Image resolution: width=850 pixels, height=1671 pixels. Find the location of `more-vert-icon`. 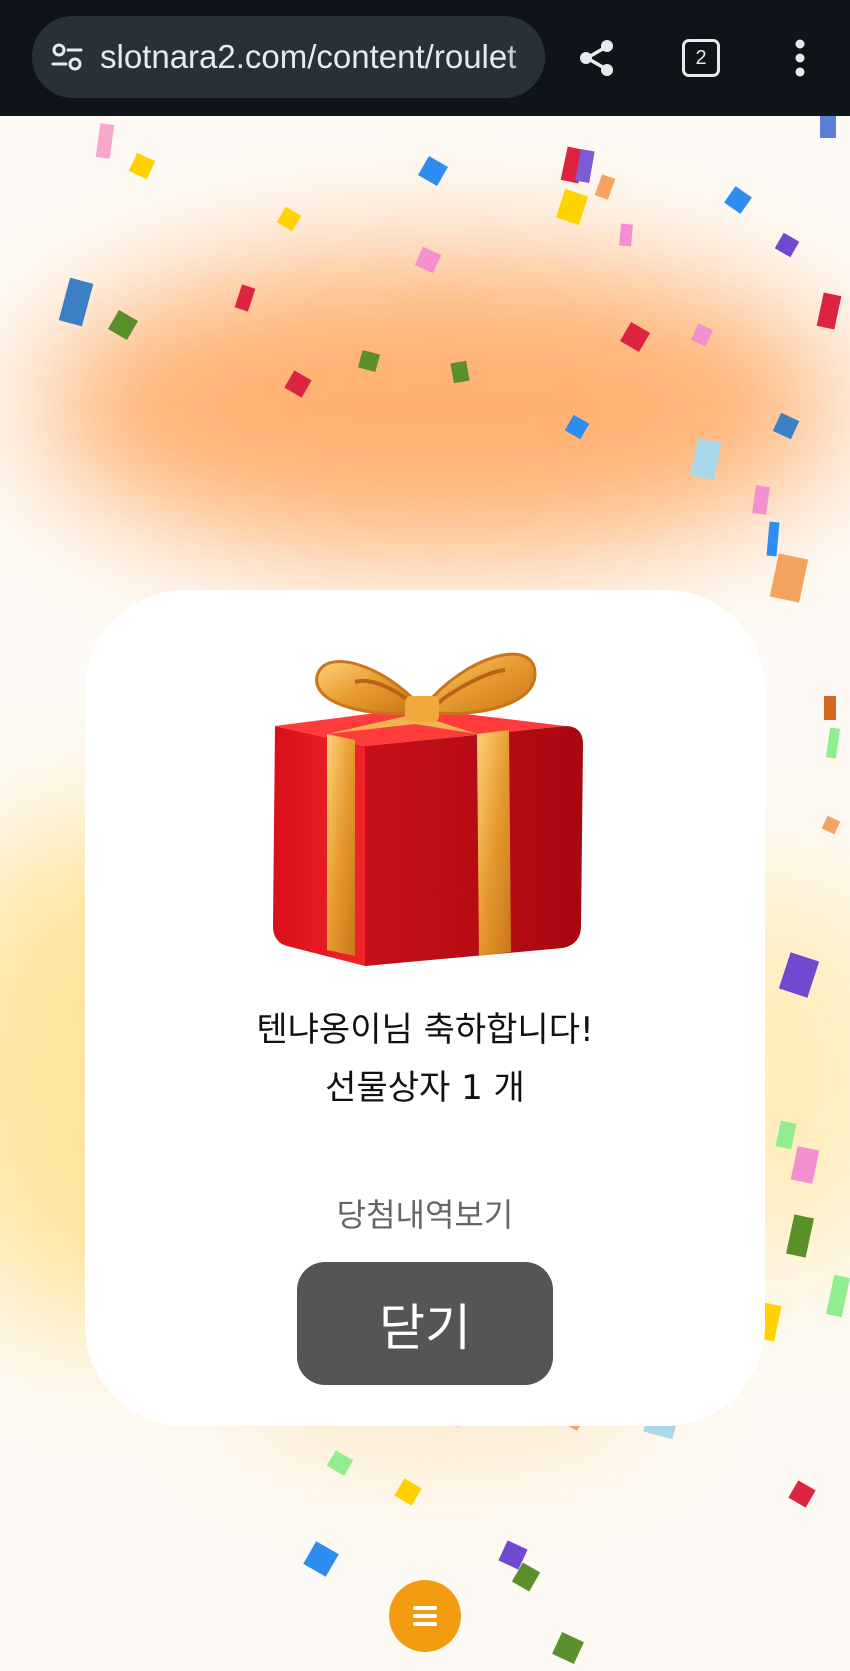

more-vert-icon is located at coordinates (800, 58).